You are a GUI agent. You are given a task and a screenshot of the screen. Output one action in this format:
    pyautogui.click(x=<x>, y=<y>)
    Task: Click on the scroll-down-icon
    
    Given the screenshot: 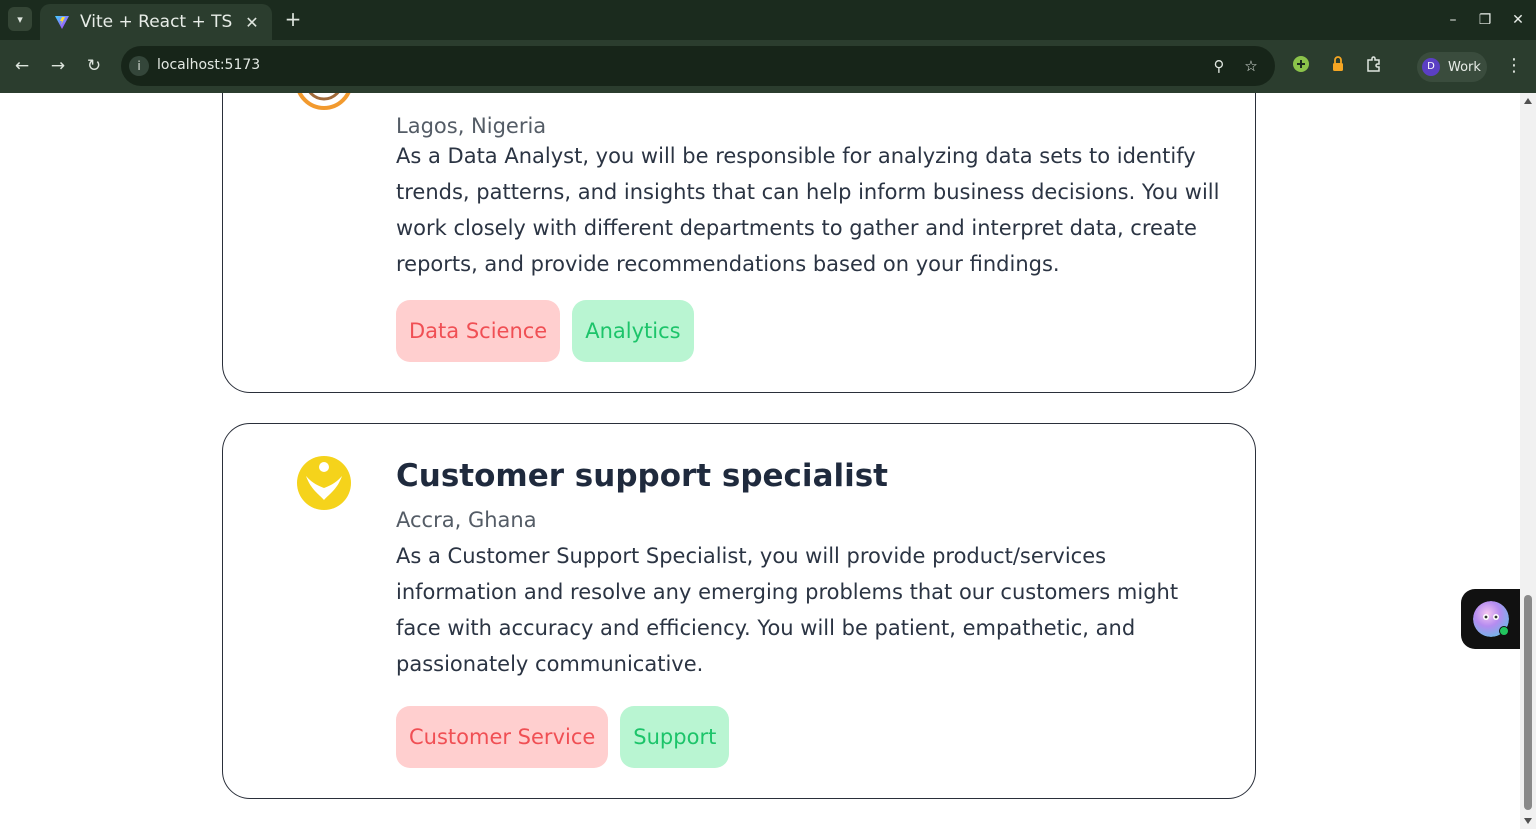 What is the action you would take?
    pyautogui.click(x=1528, y=821)
    